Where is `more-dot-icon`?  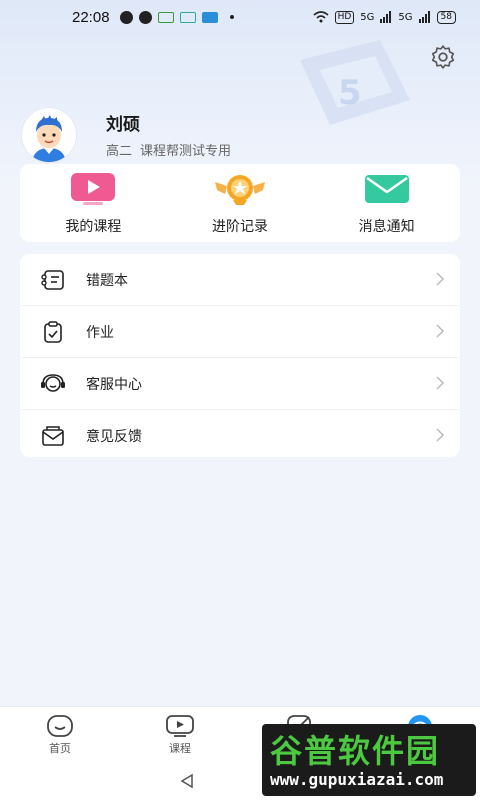
more-dot-icon is located at coordinates (231, 17).